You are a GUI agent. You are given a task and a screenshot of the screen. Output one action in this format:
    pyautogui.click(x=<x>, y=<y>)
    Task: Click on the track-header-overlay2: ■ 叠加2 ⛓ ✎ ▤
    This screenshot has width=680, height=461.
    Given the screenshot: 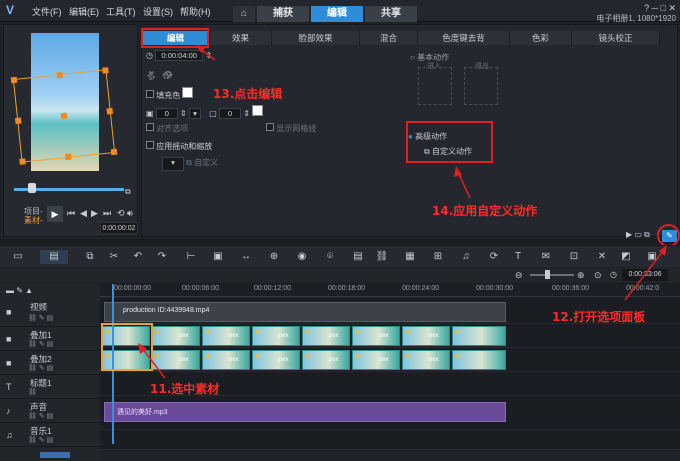 What is the action you would take?
    pyautogui.click(x=50, y=363)
    